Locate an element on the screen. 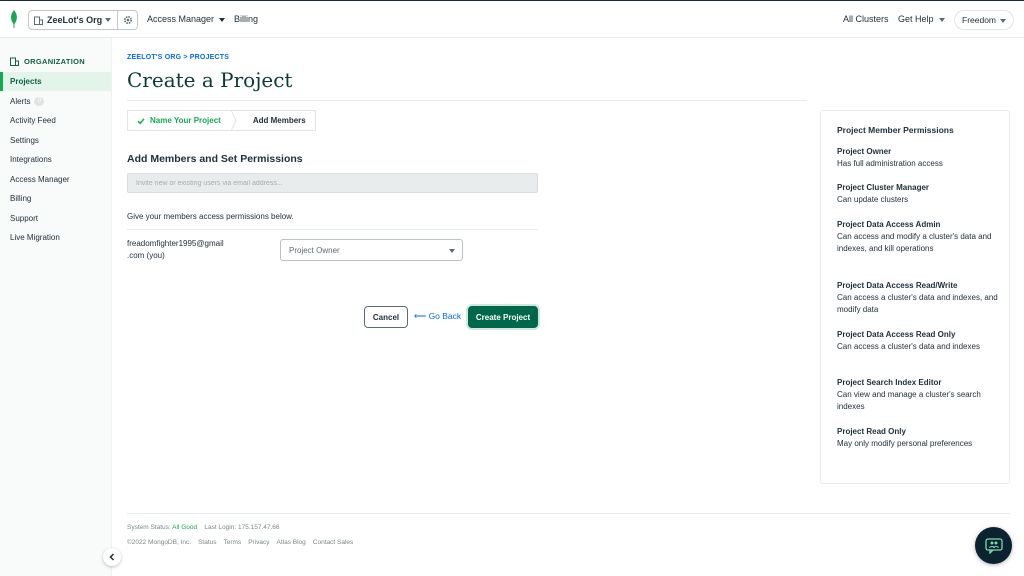  step-add-members: Add Members is located at coordinates (278, 120).